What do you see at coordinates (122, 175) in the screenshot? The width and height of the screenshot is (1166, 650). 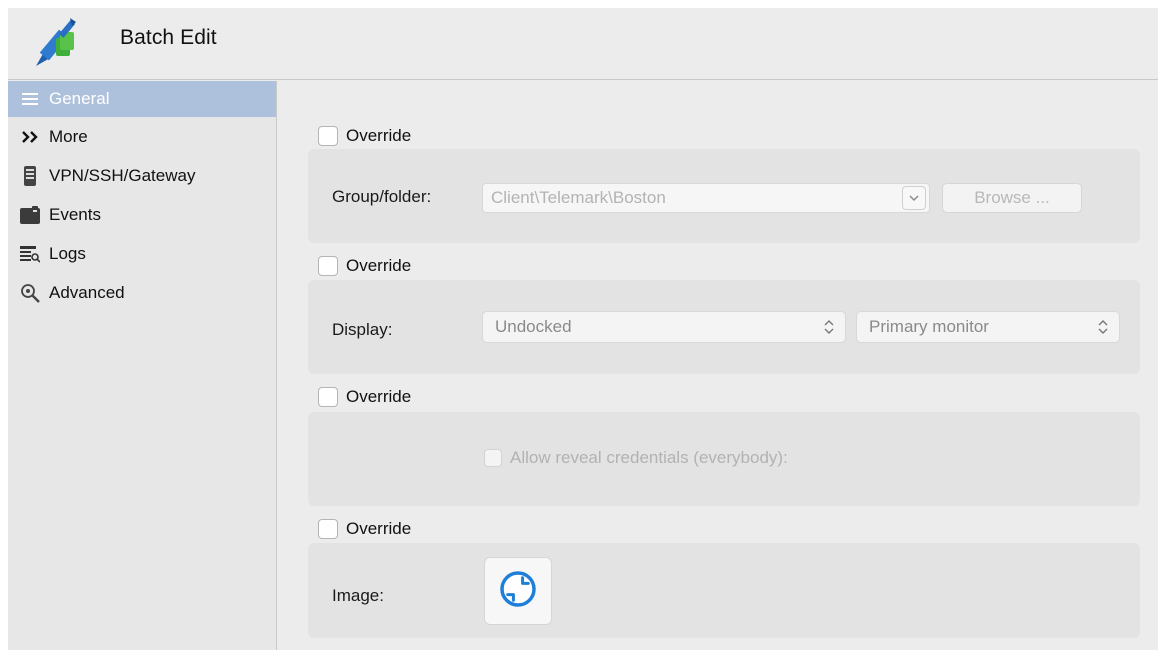 I see `sidebar-item-label: VPN/SSH/Gateway` at bounding box center [122, 175].